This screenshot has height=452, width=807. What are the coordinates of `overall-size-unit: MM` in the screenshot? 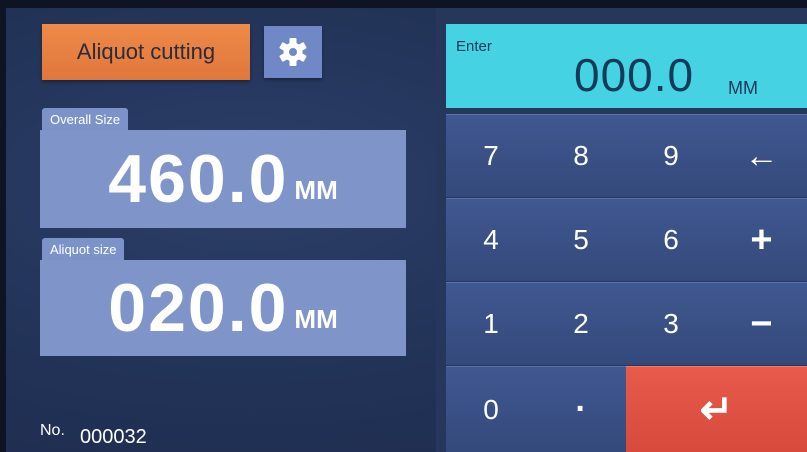 It's located at (316, 189).